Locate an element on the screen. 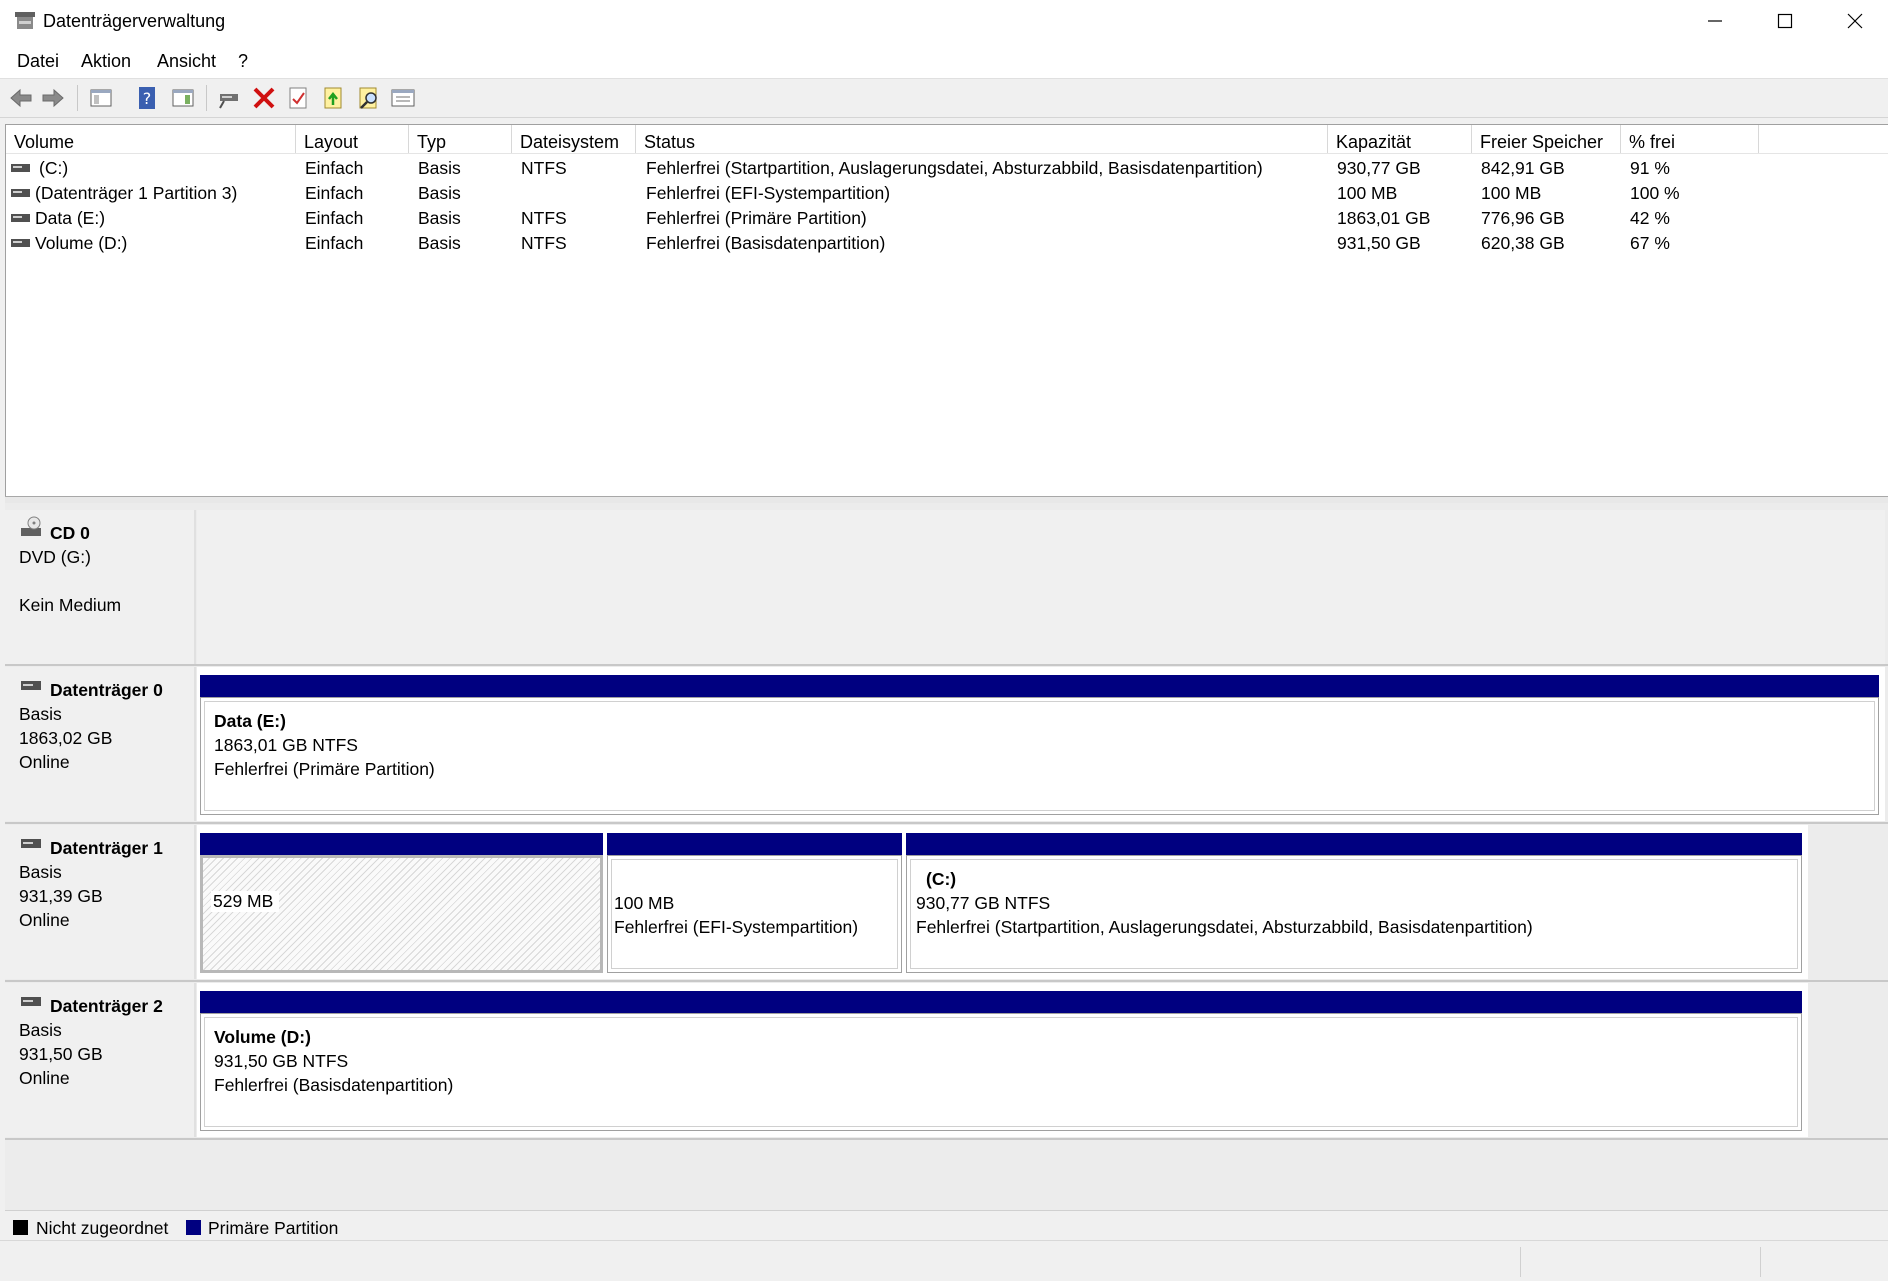 The image size is (1888, 1281). maximize-icon is located at coordinates (1785, 21).